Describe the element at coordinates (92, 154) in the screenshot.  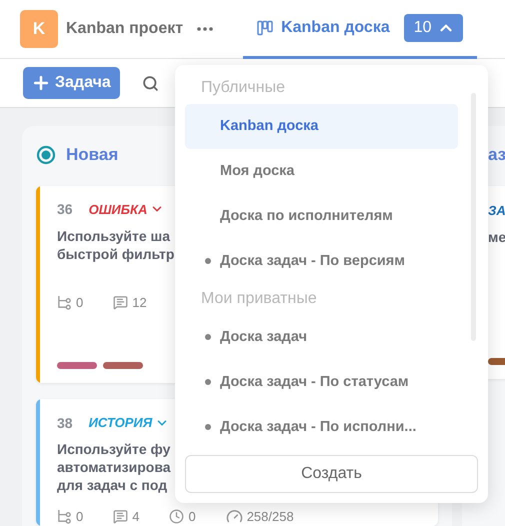
I see `column-title: Новая` at that location.